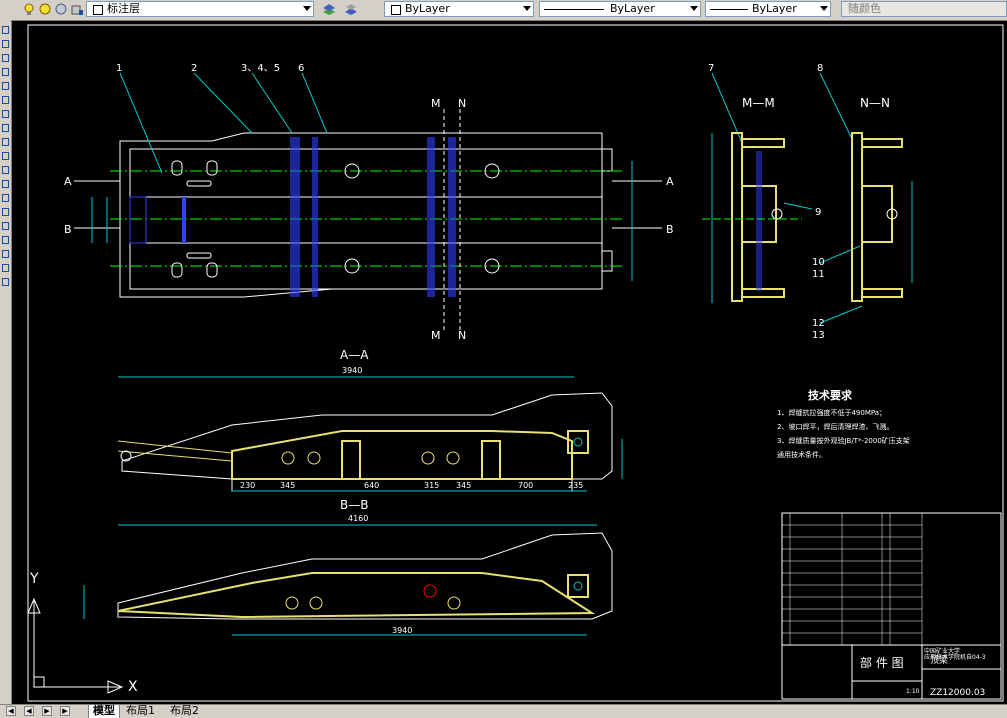 This screenshot has height=718, width=1007. Describe the element at coordinates (5, 240) in the screenshot. I see `gradient-tool-icon` at that location.